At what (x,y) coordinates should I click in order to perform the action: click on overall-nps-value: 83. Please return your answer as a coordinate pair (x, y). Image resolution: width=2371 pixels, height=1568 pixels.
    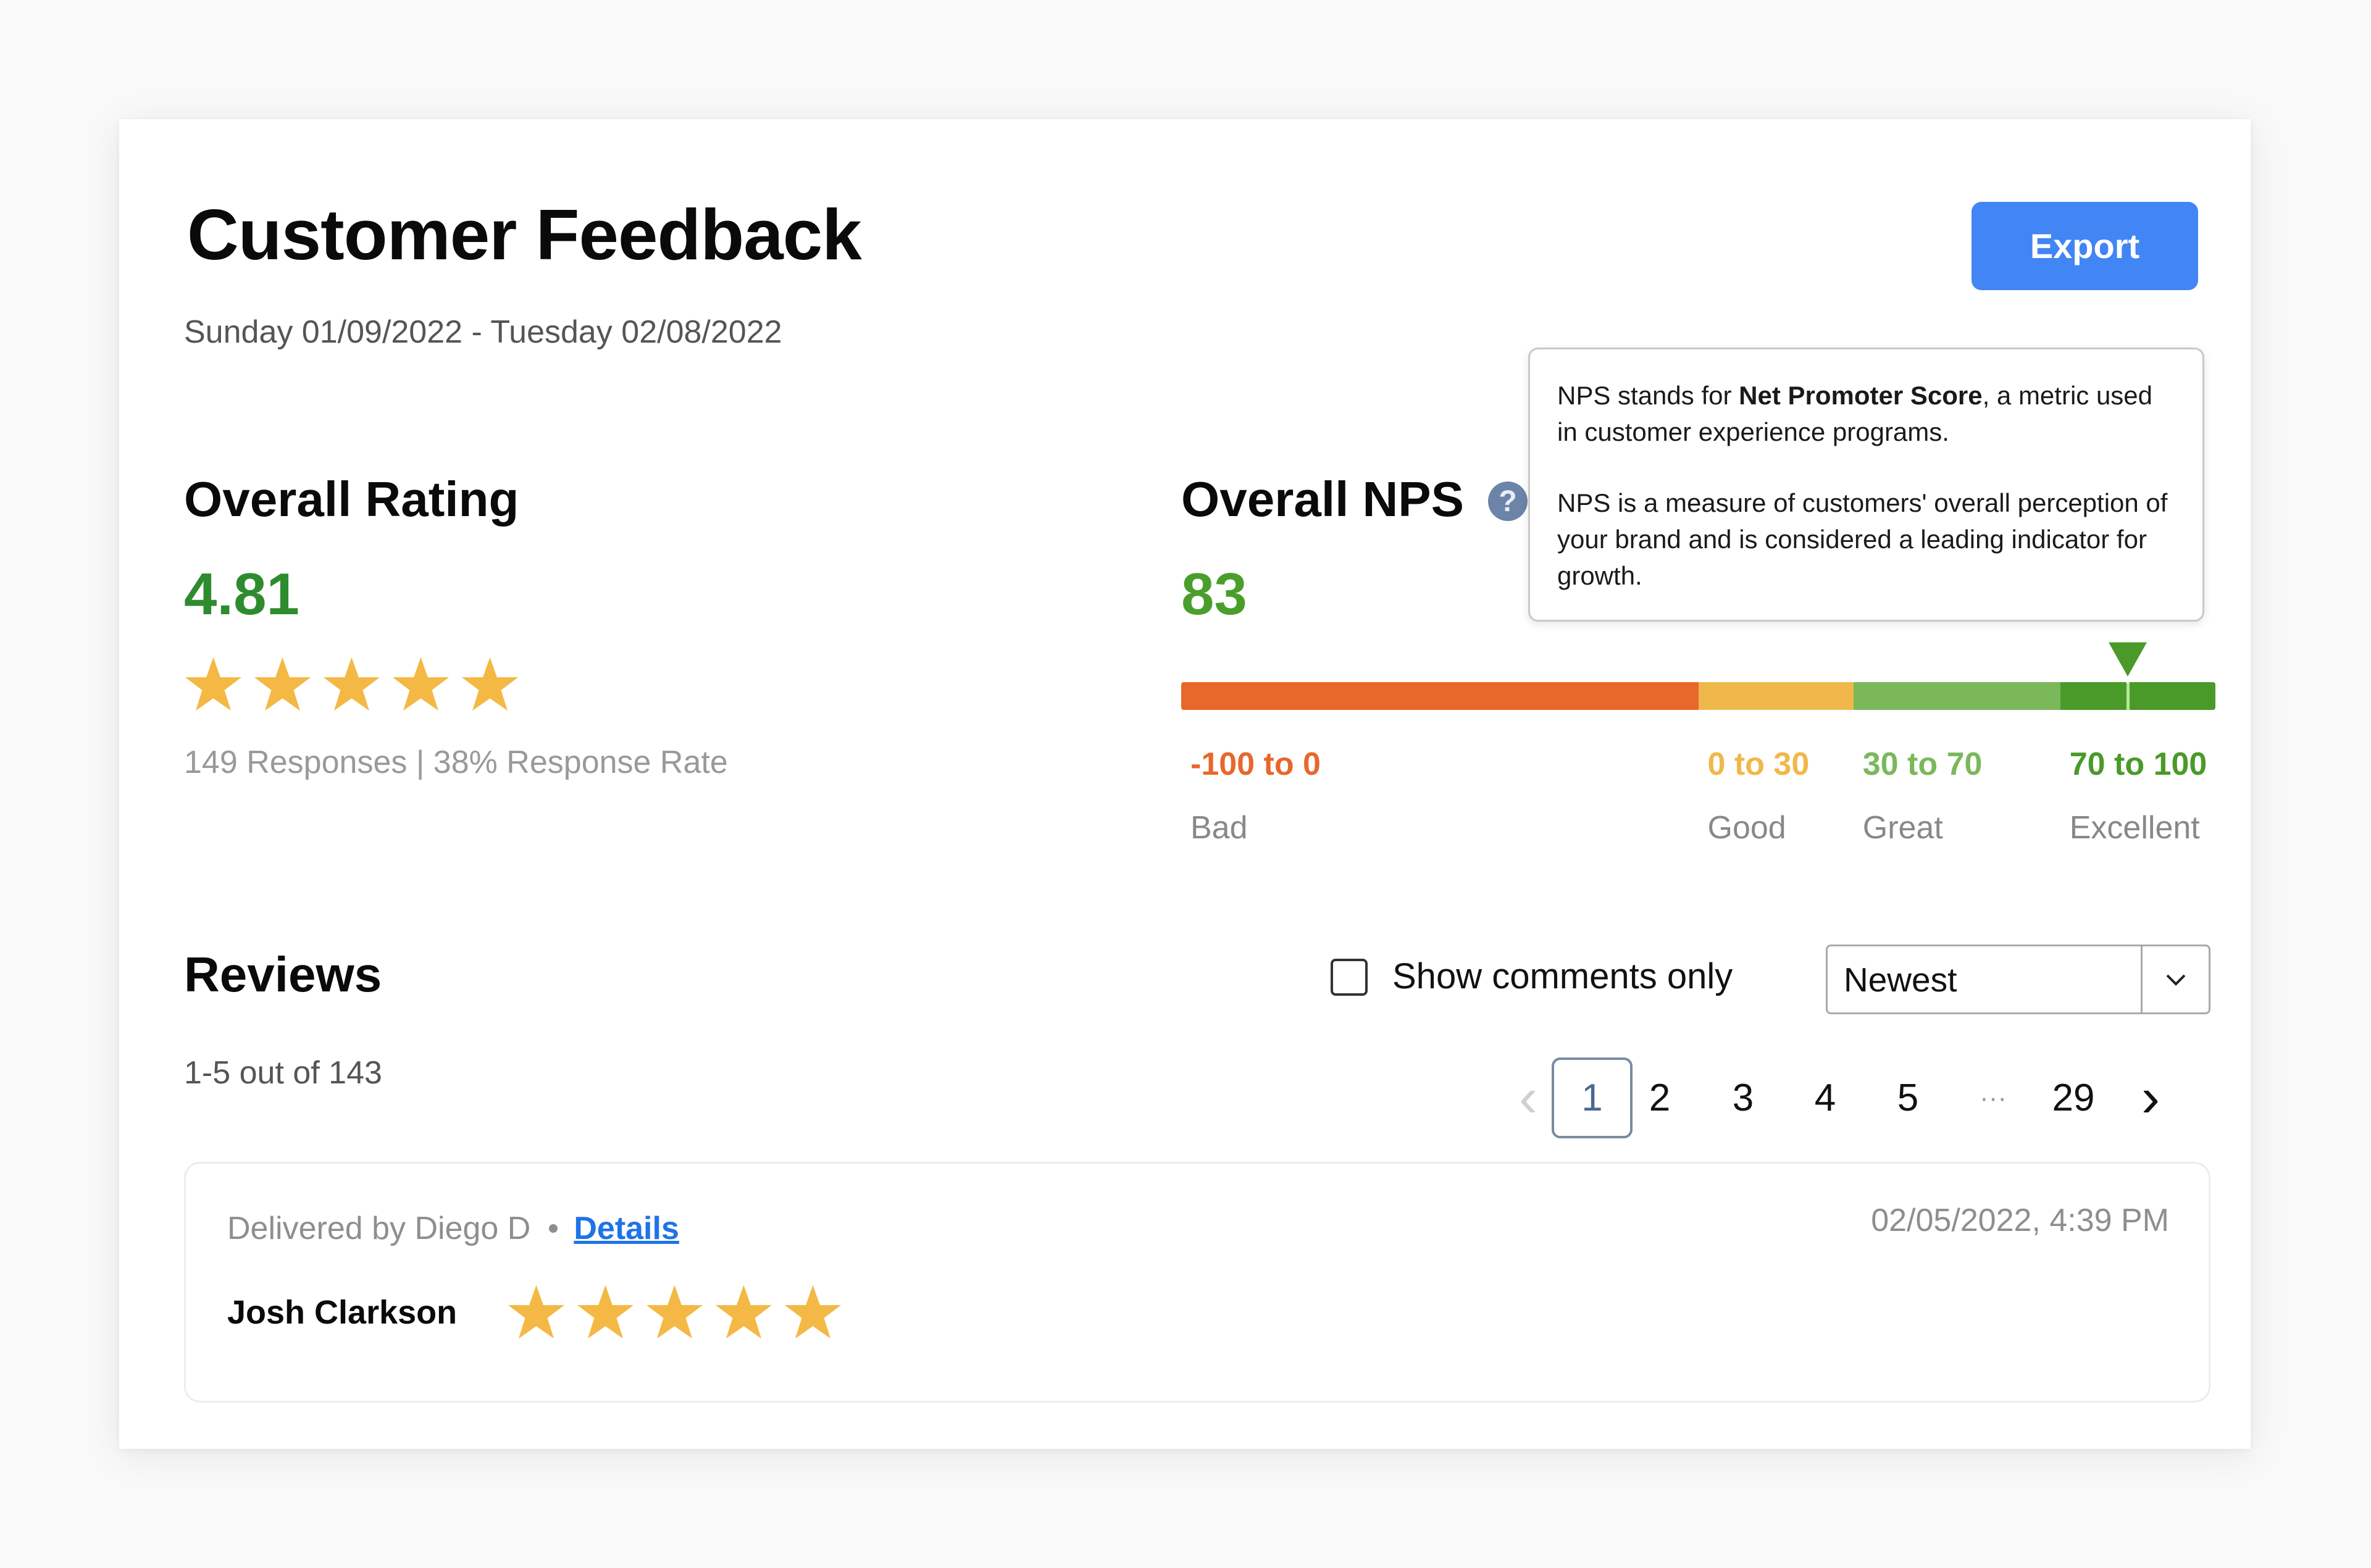
    Looking at the image, I should click on (1214, 594).